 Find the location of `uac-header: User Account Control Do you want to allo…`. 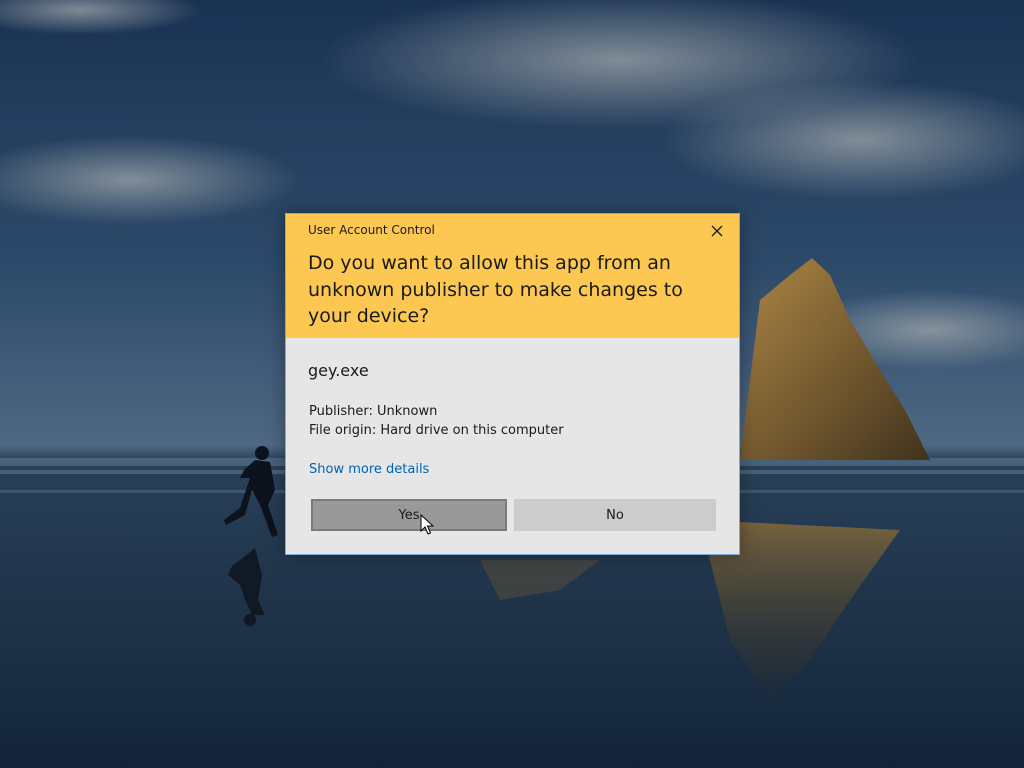

uac-header: User Account Control Do you want to allo… is located at coordinates (512, 276).